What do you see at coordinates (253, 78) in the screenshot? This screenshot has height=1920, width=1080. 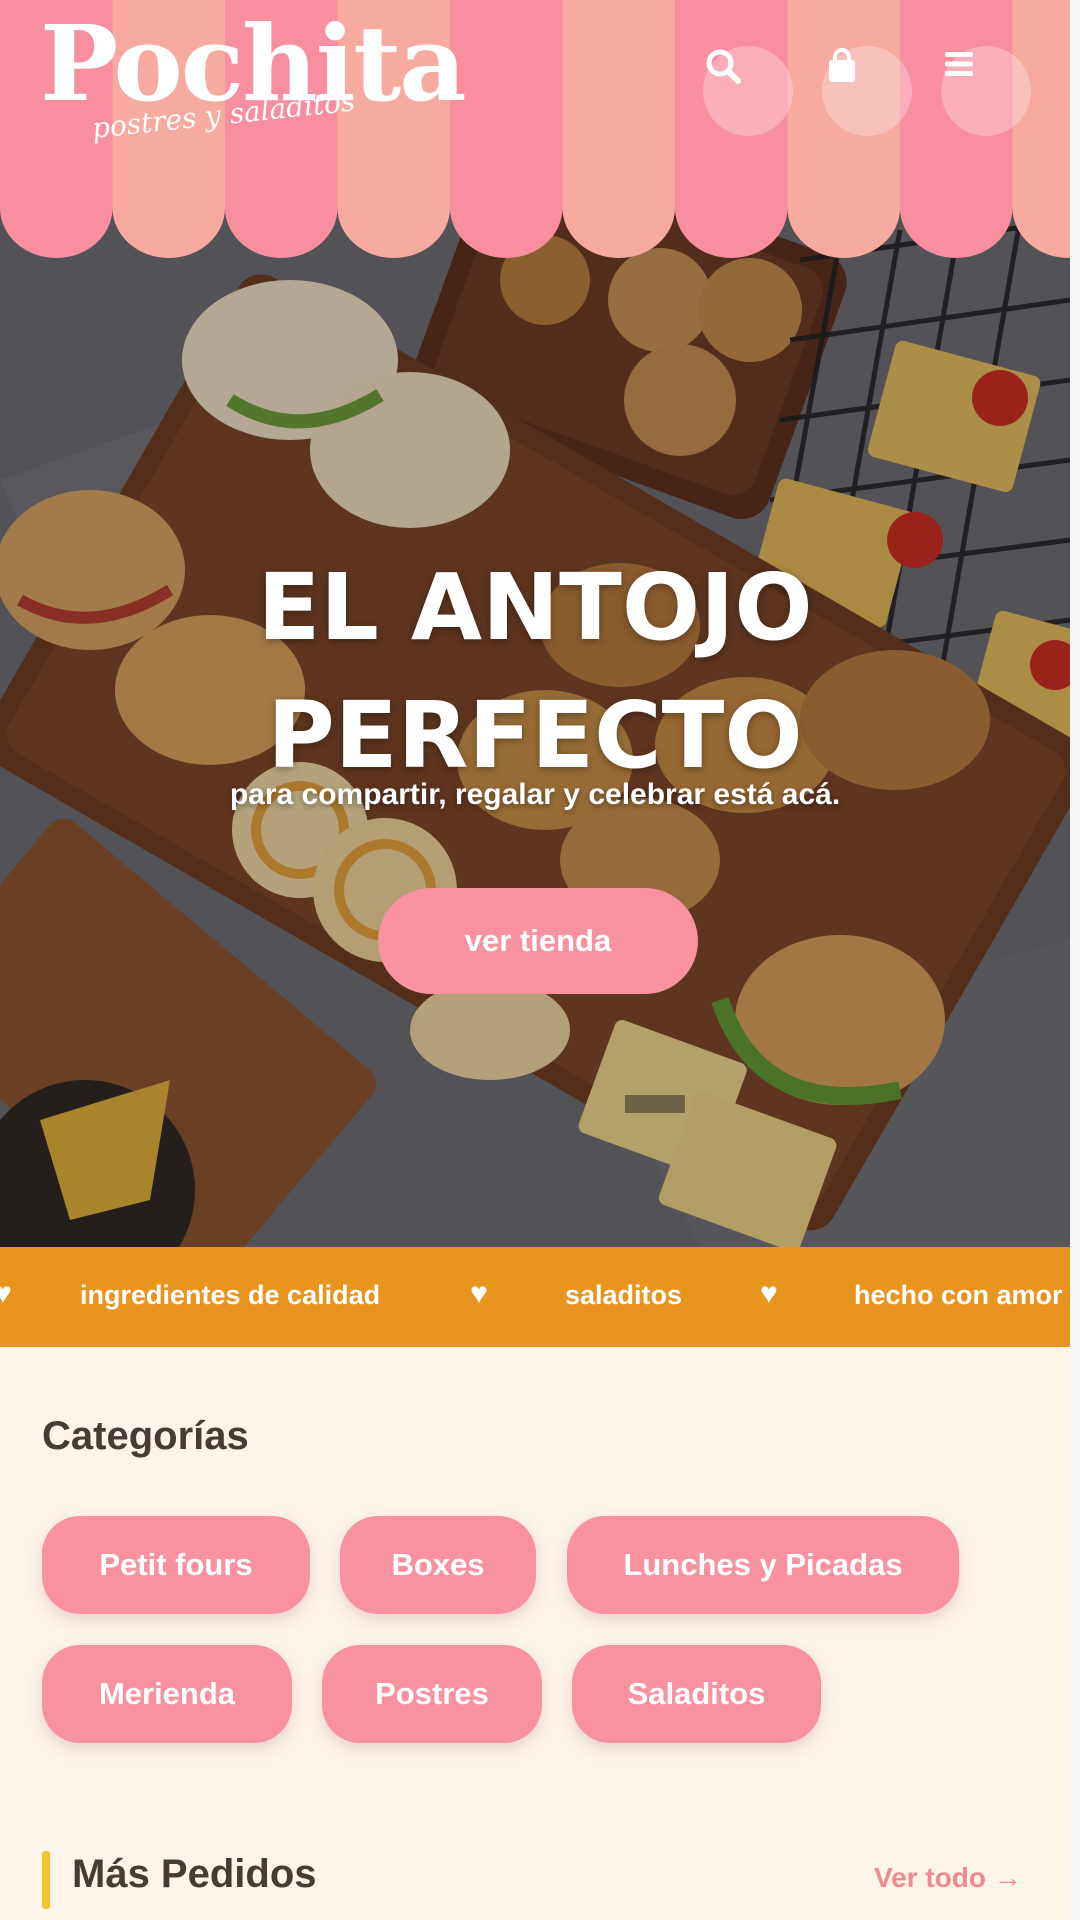 I see `logo: Pochita postres y saladitos` at bounding box center [253, 78].